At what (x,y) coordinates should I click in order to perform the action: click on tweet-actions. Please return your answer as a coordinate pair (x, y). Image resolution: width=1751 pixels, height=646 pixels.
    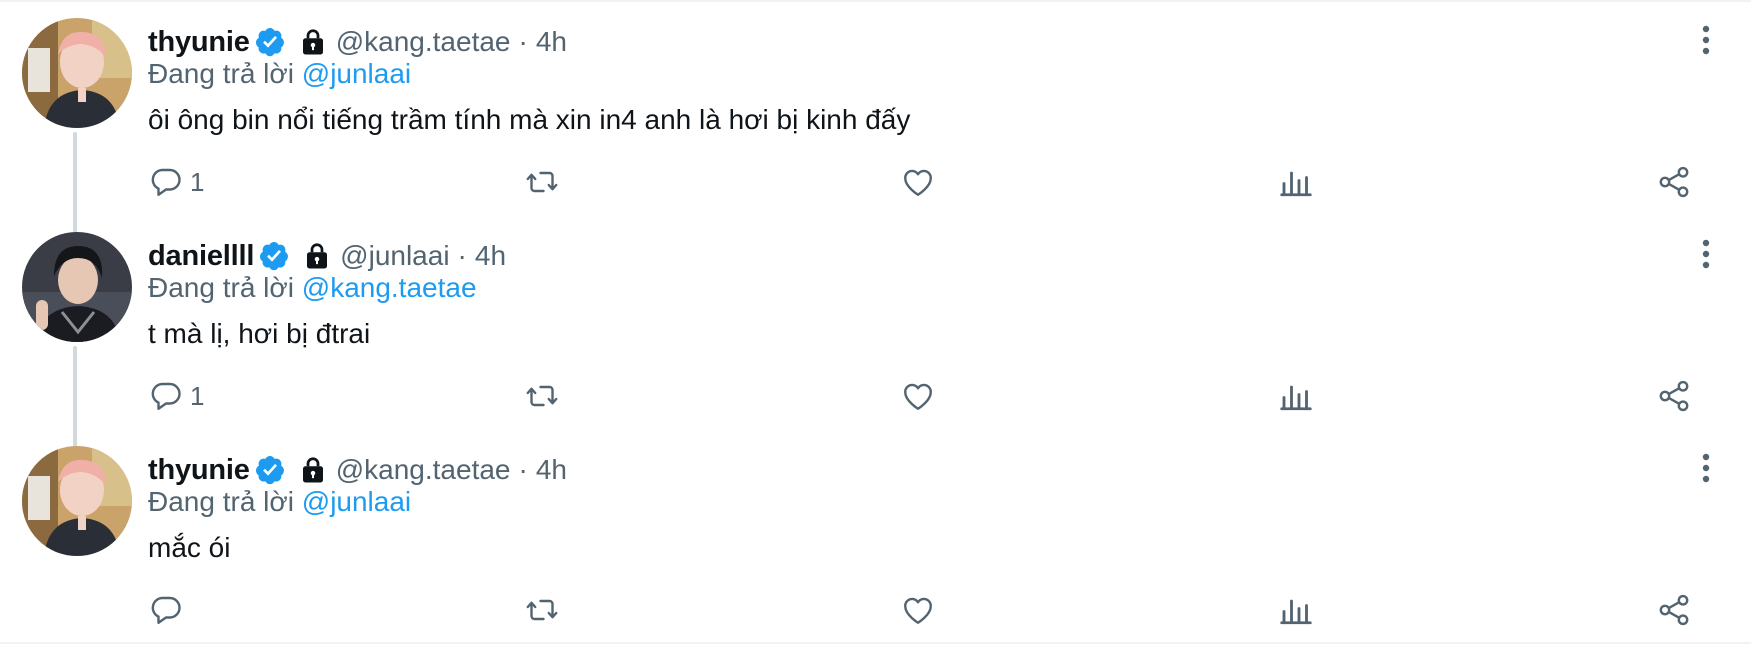
    Looking at the image, I should click on (928, 610).